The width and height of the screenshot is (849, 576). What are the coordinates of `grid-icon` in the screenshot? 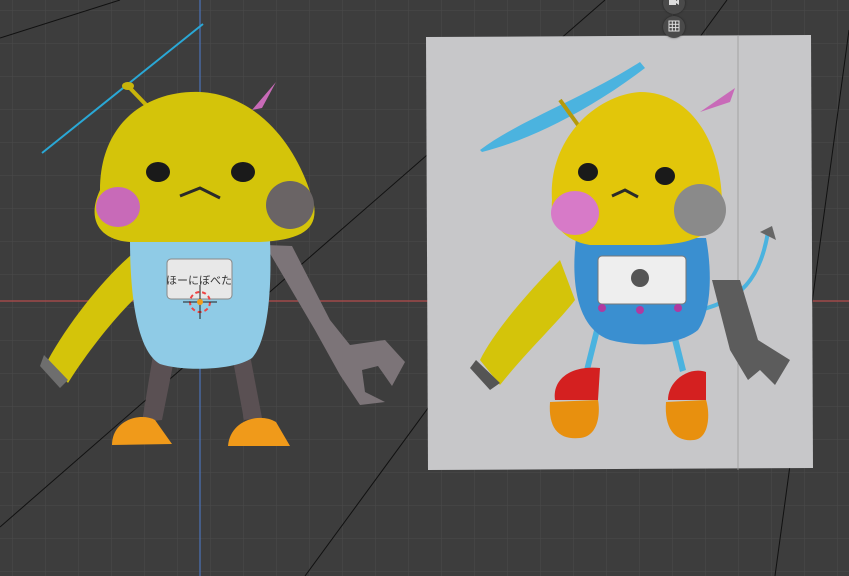 It's located at (674, 27).